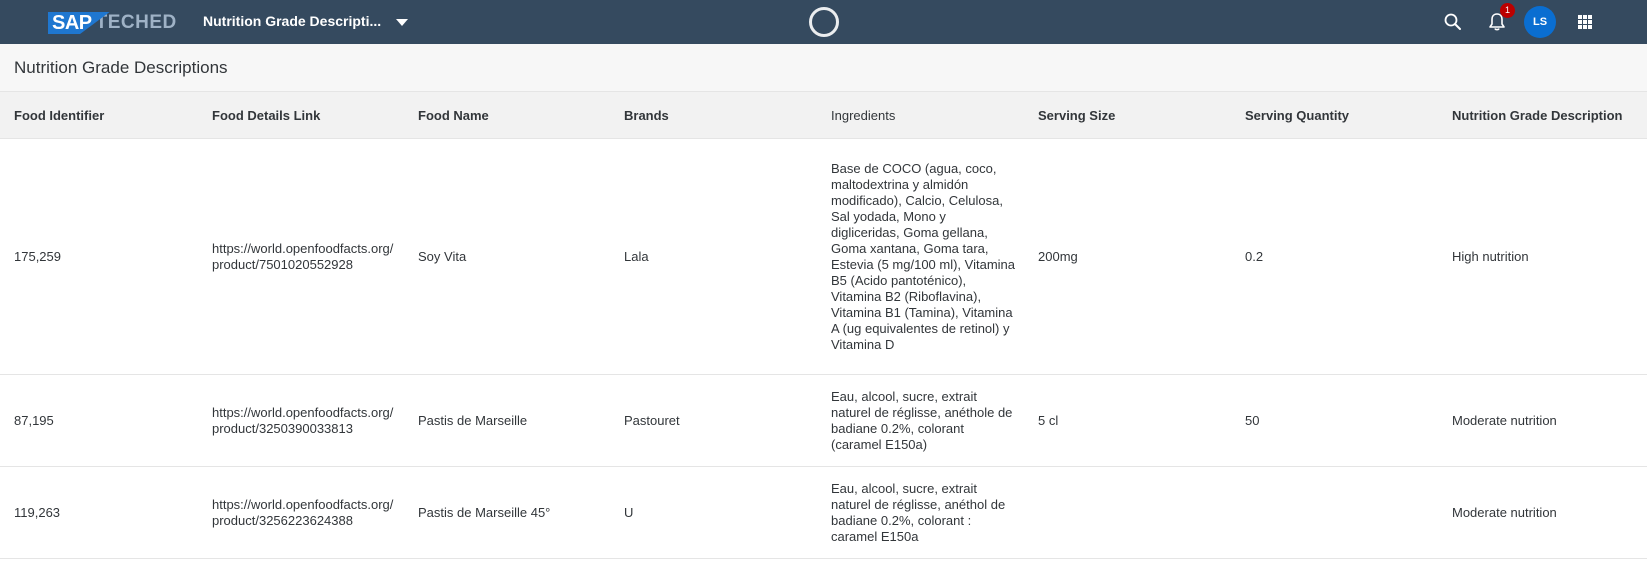  Describe the element at coordinates (1334, 256) in the screenshot. I see `cell-serving-quantity: 0.2` at that location.